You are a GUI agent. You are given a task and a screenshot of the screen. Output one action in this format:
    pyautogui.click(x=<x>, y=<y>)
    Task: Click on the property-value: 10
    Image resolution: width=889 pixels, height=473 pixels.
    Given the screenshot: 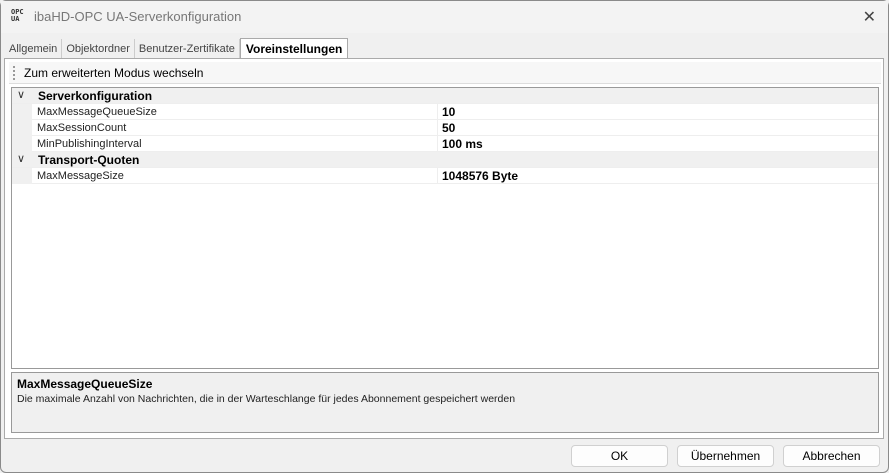 What is the action you would take?
    pyautogui.click(x=448, y=112)
    